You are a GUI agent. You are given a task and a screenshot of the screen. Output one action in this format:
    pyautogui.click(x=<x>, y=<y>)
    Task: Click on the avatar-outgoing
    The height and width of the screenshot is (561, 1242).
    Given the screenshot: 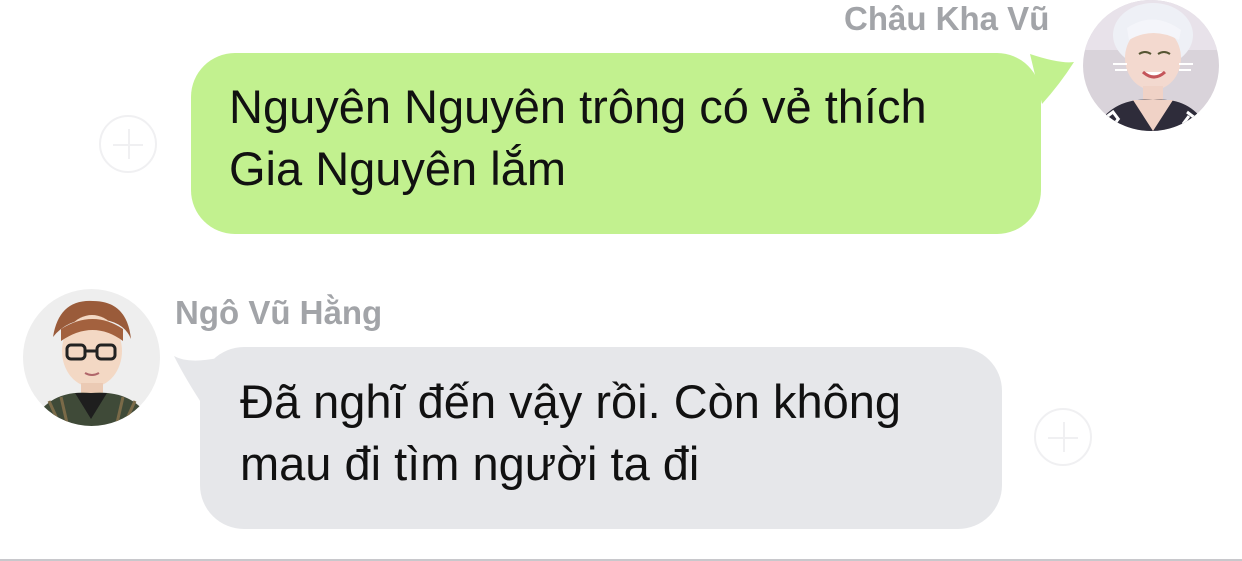 What is the action you would take?
    pyautogui.click(x=1151, y=65)
    